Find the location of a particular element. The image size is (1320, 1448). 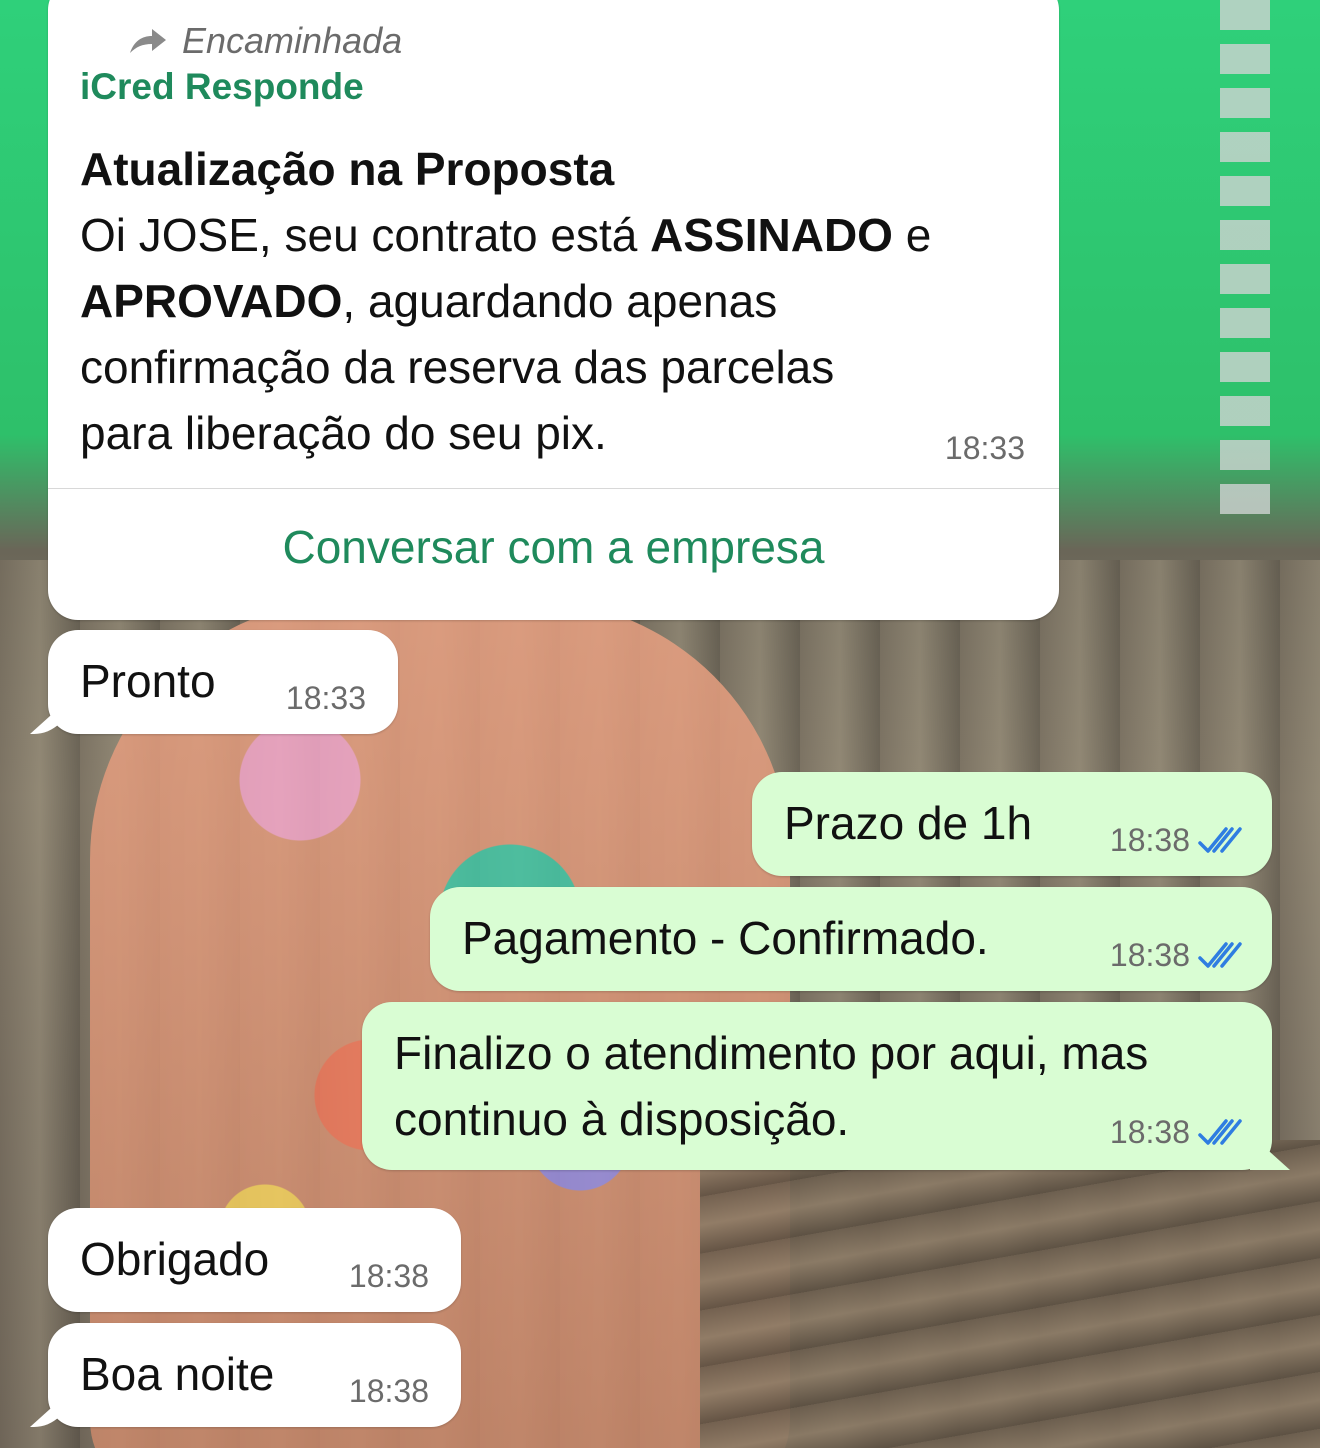

chat-with-business-button: Conversar com a empresa is located at coordinates (553, 547).